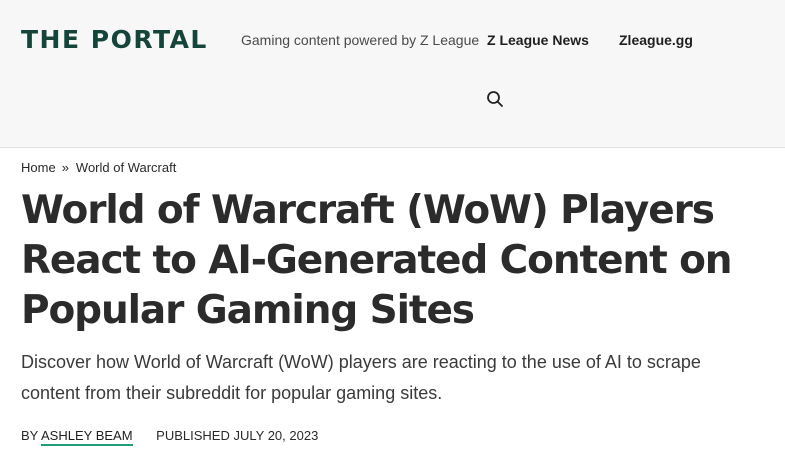 Image resolution: width=785 pixels, height=457 pixels. What do you see at coordinates (38, 167) in the screenshot?
I see `breadcrumb-home: Home` at bounding box center [38, 167].